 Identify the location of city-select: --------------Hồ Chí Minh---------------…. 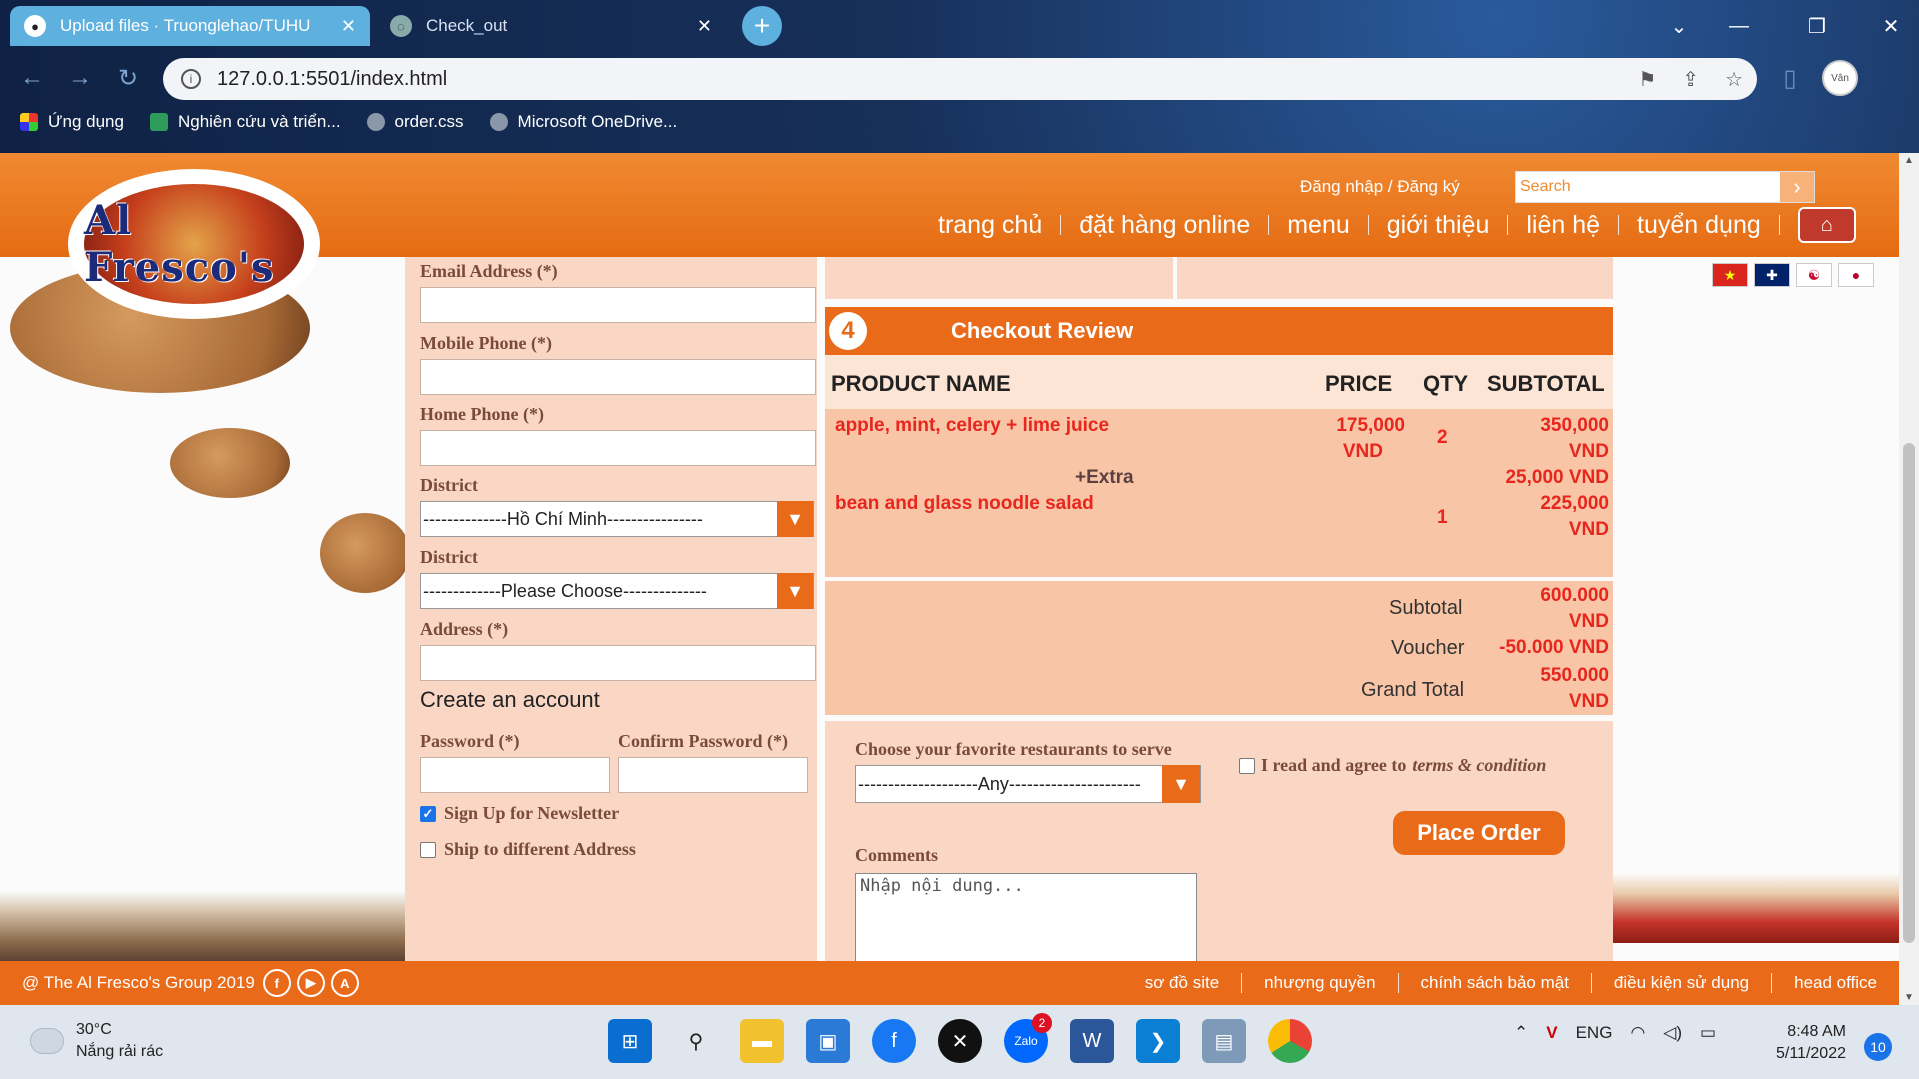
(617, 519).